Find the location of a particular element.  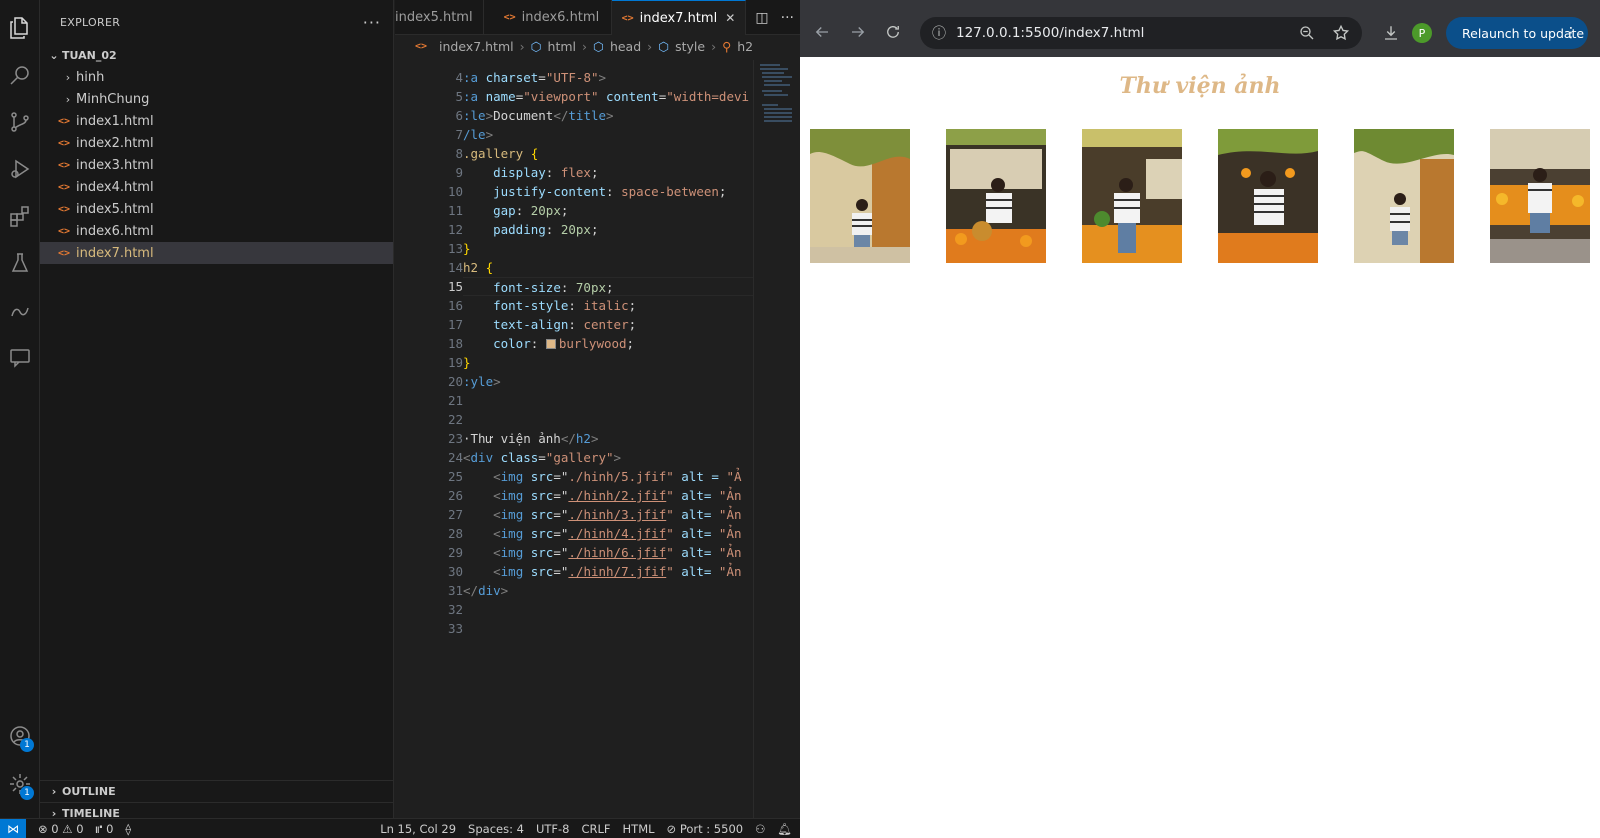

explorer-header: EXPLORER ··· is located at coordinates (216, 22).